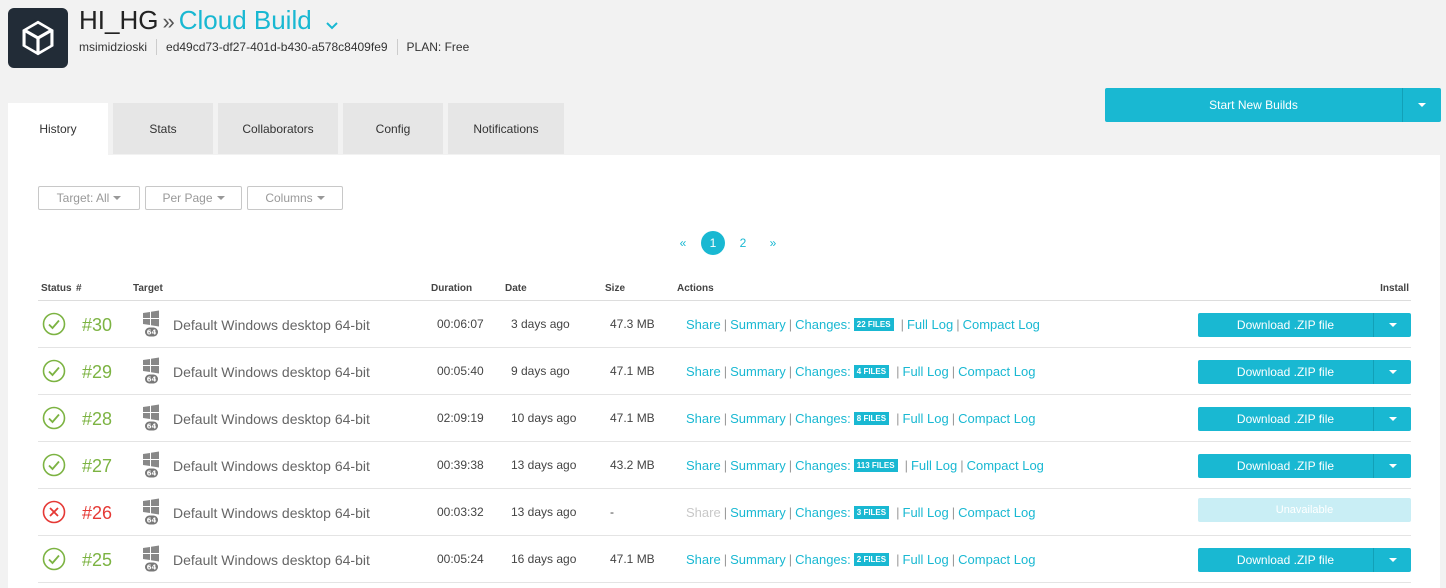 This screenshot has width=1446, height=588. What do you see at coordinates (332, 22) in the screenshot?
I see `chevron-down-icon` at bounding box center [332, 22].